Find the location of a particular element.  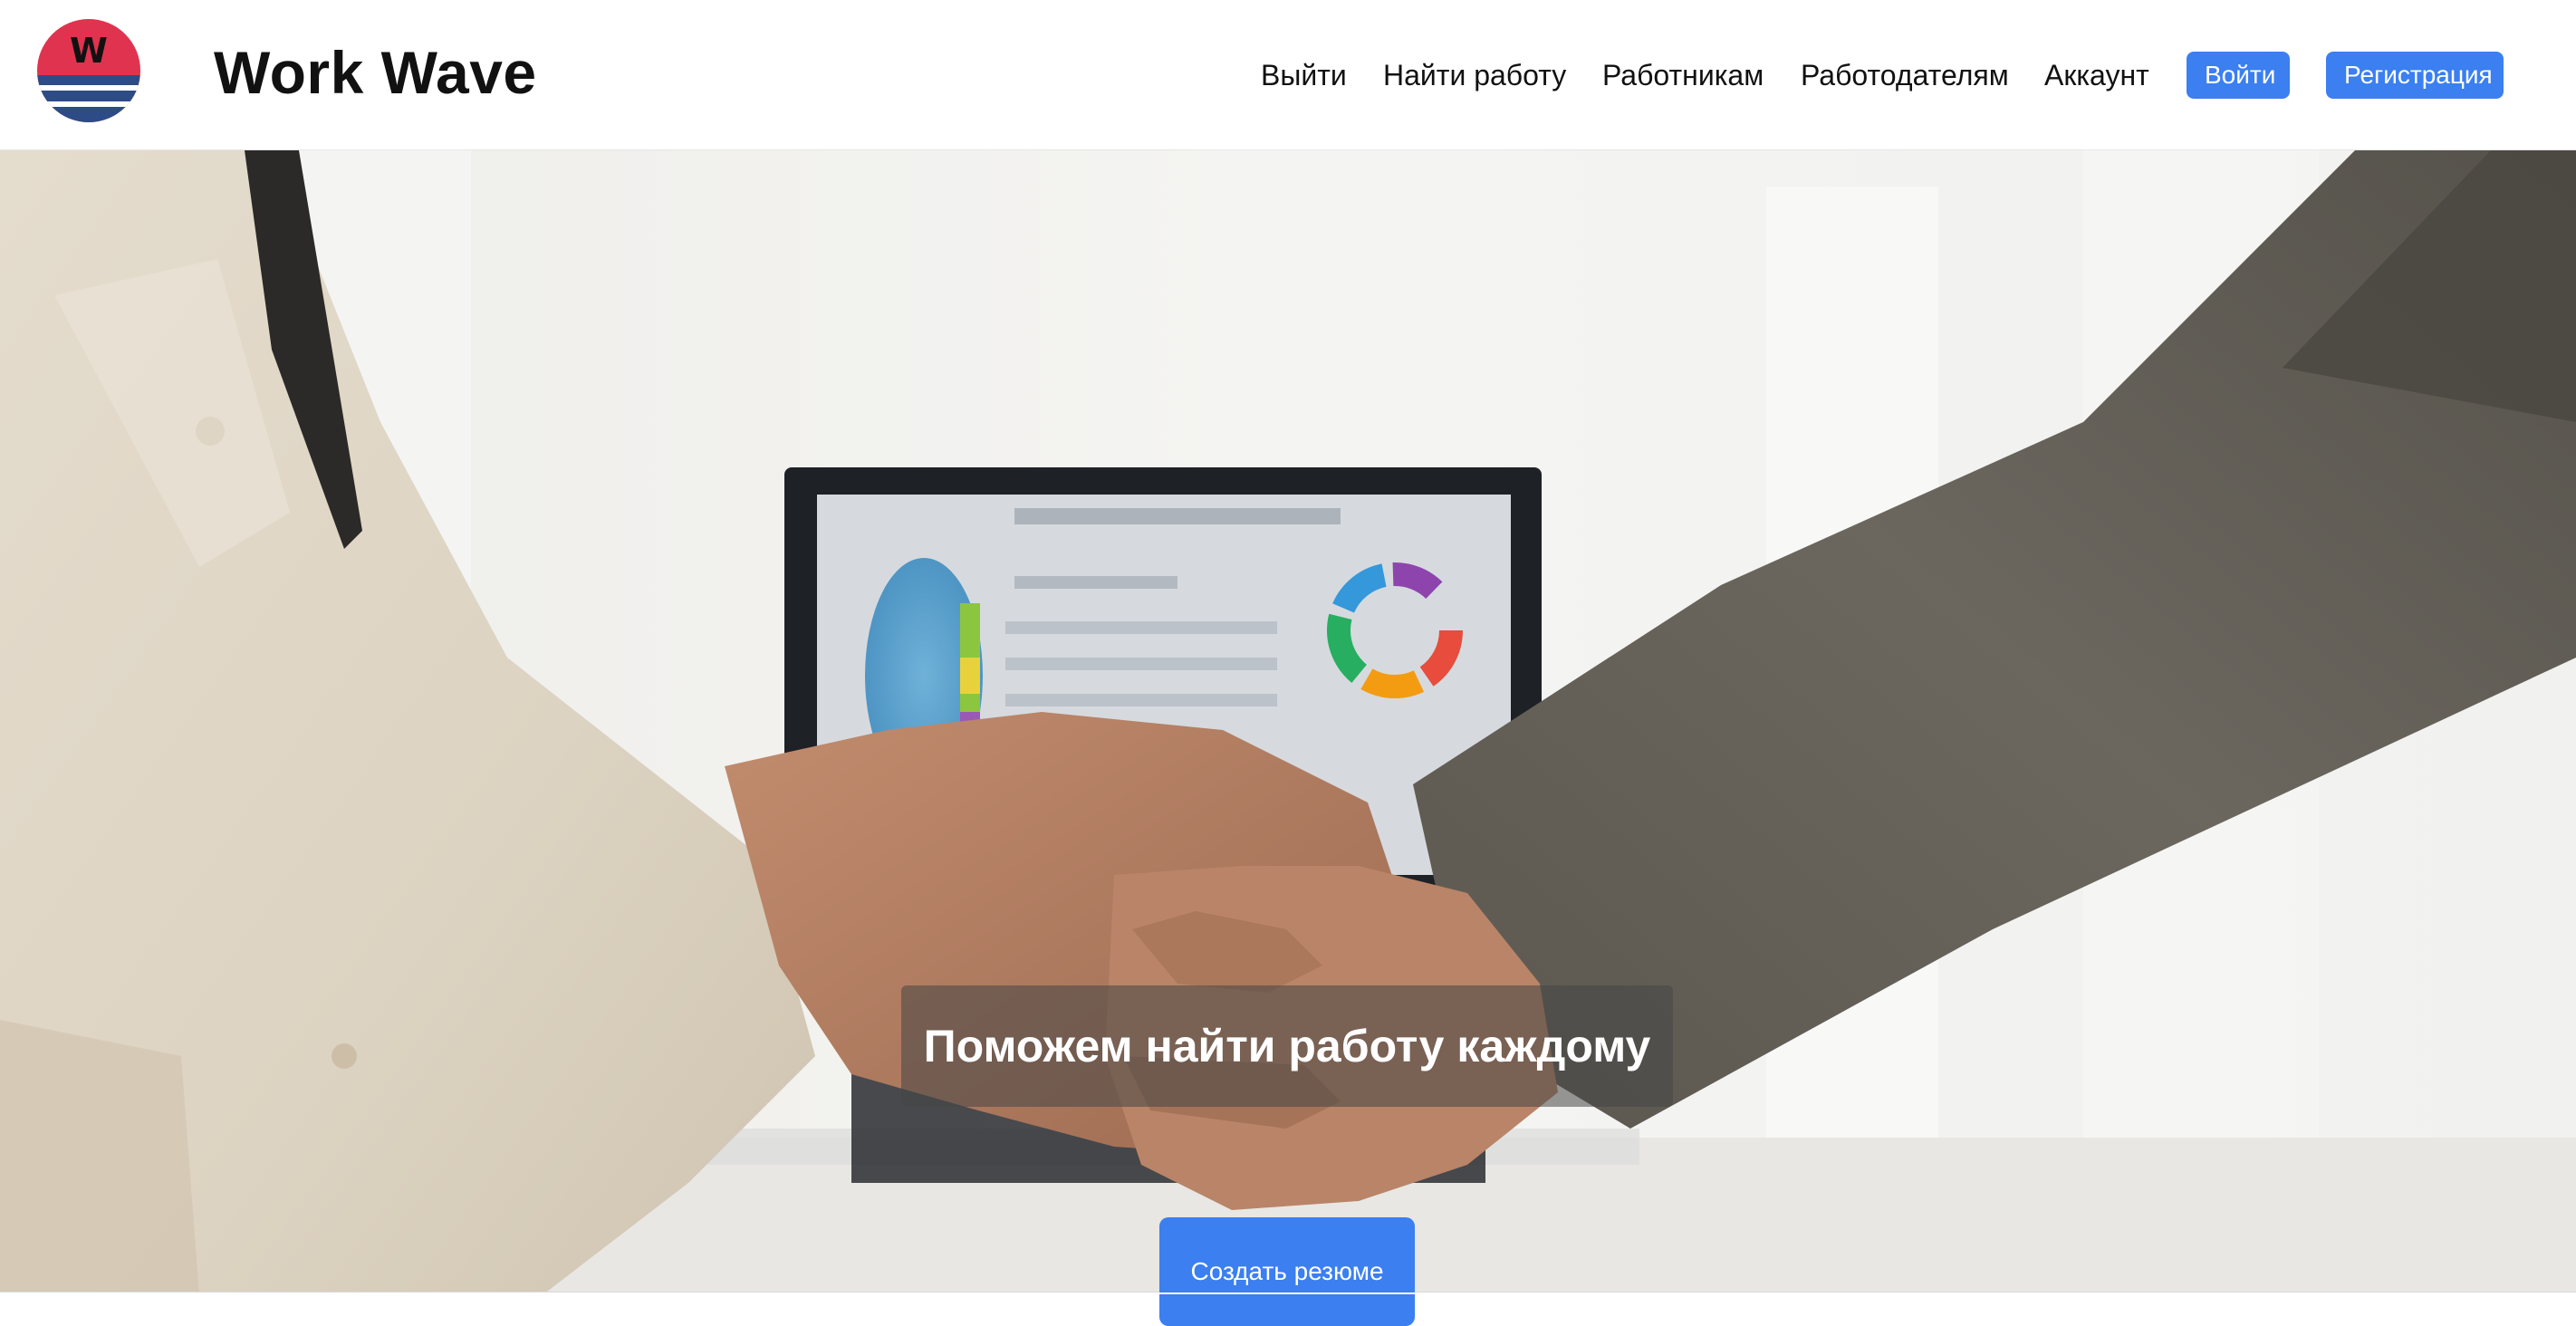

nav-for-employers: Работодателям is located at coordinates (1905, 75).